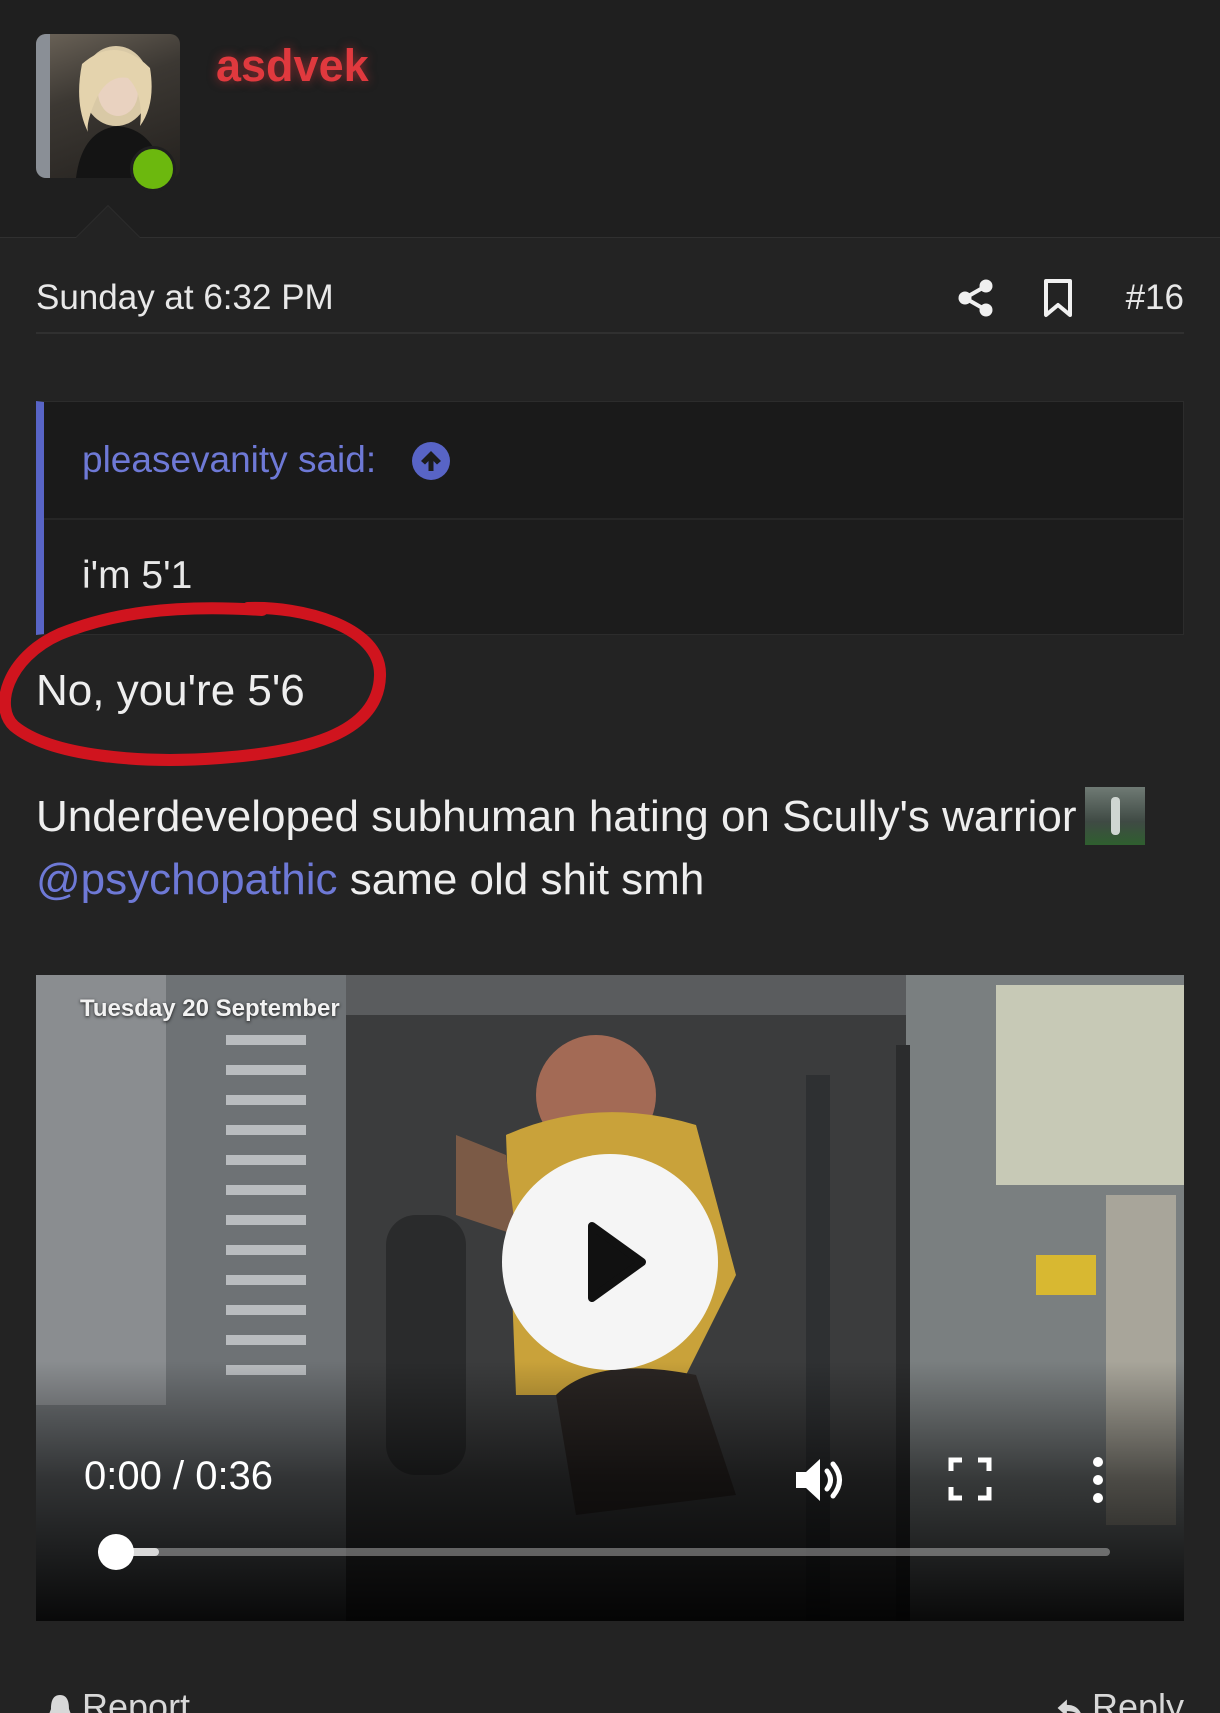 This screenshot has height=1713, width=1220. Describe the element at coordinates (292, 66) in the screenshot. I see `username: asdvek` at that location.